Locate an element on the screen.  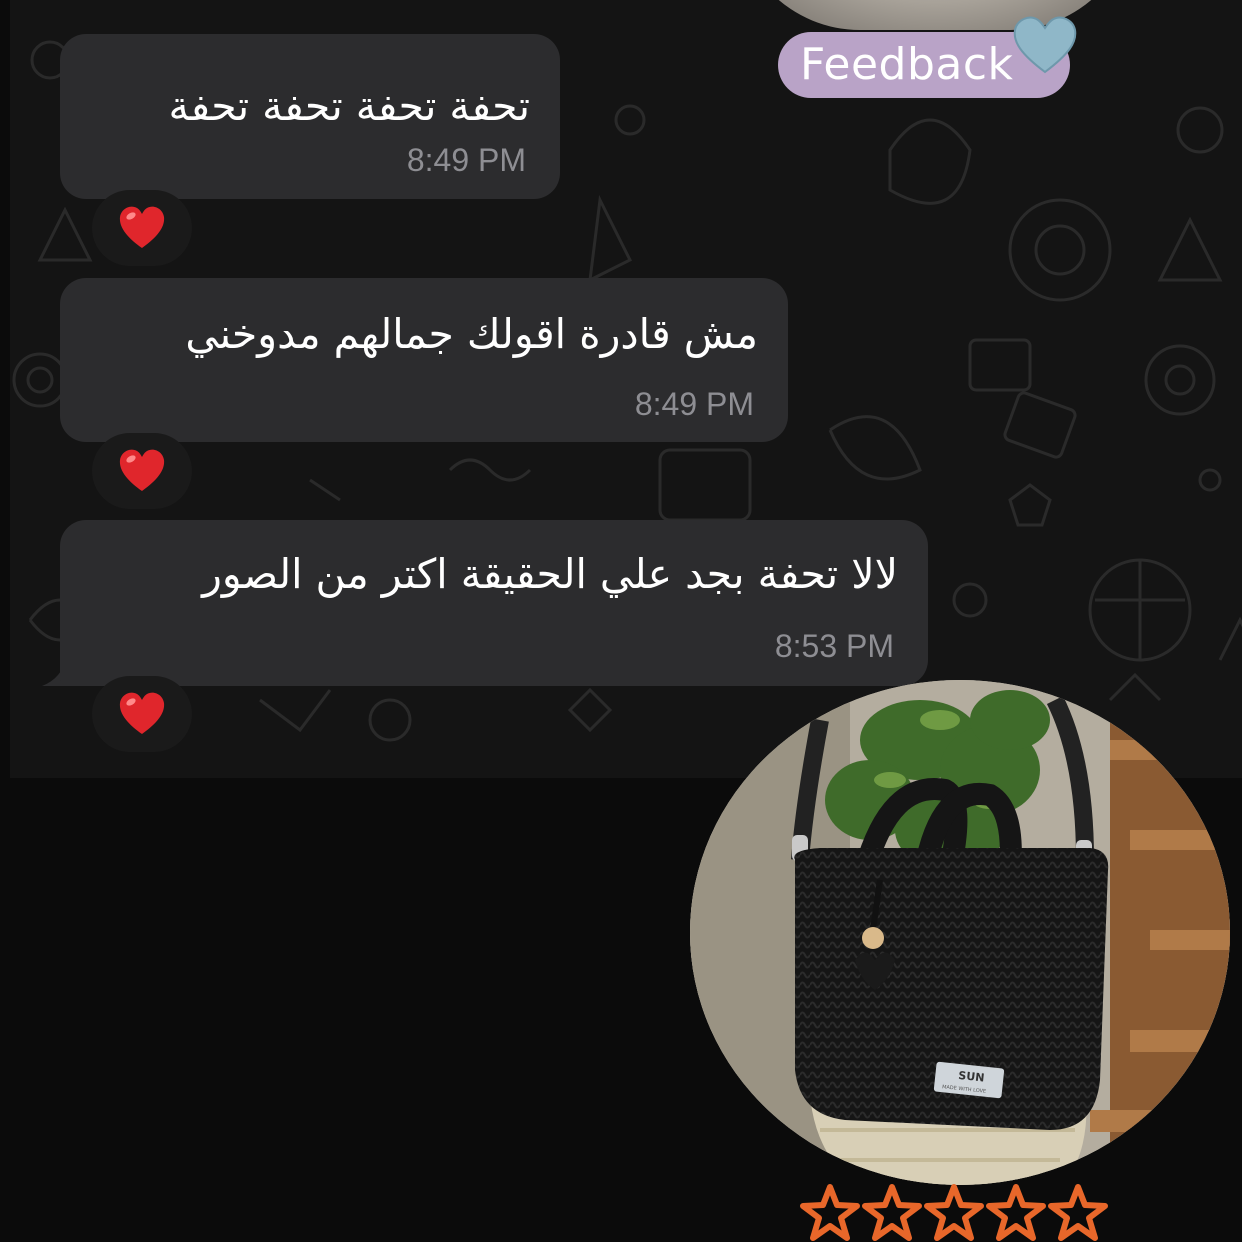
message-text: مش قادرة اقولك جمالهم مدوخني is located at coordinates (471, 334).